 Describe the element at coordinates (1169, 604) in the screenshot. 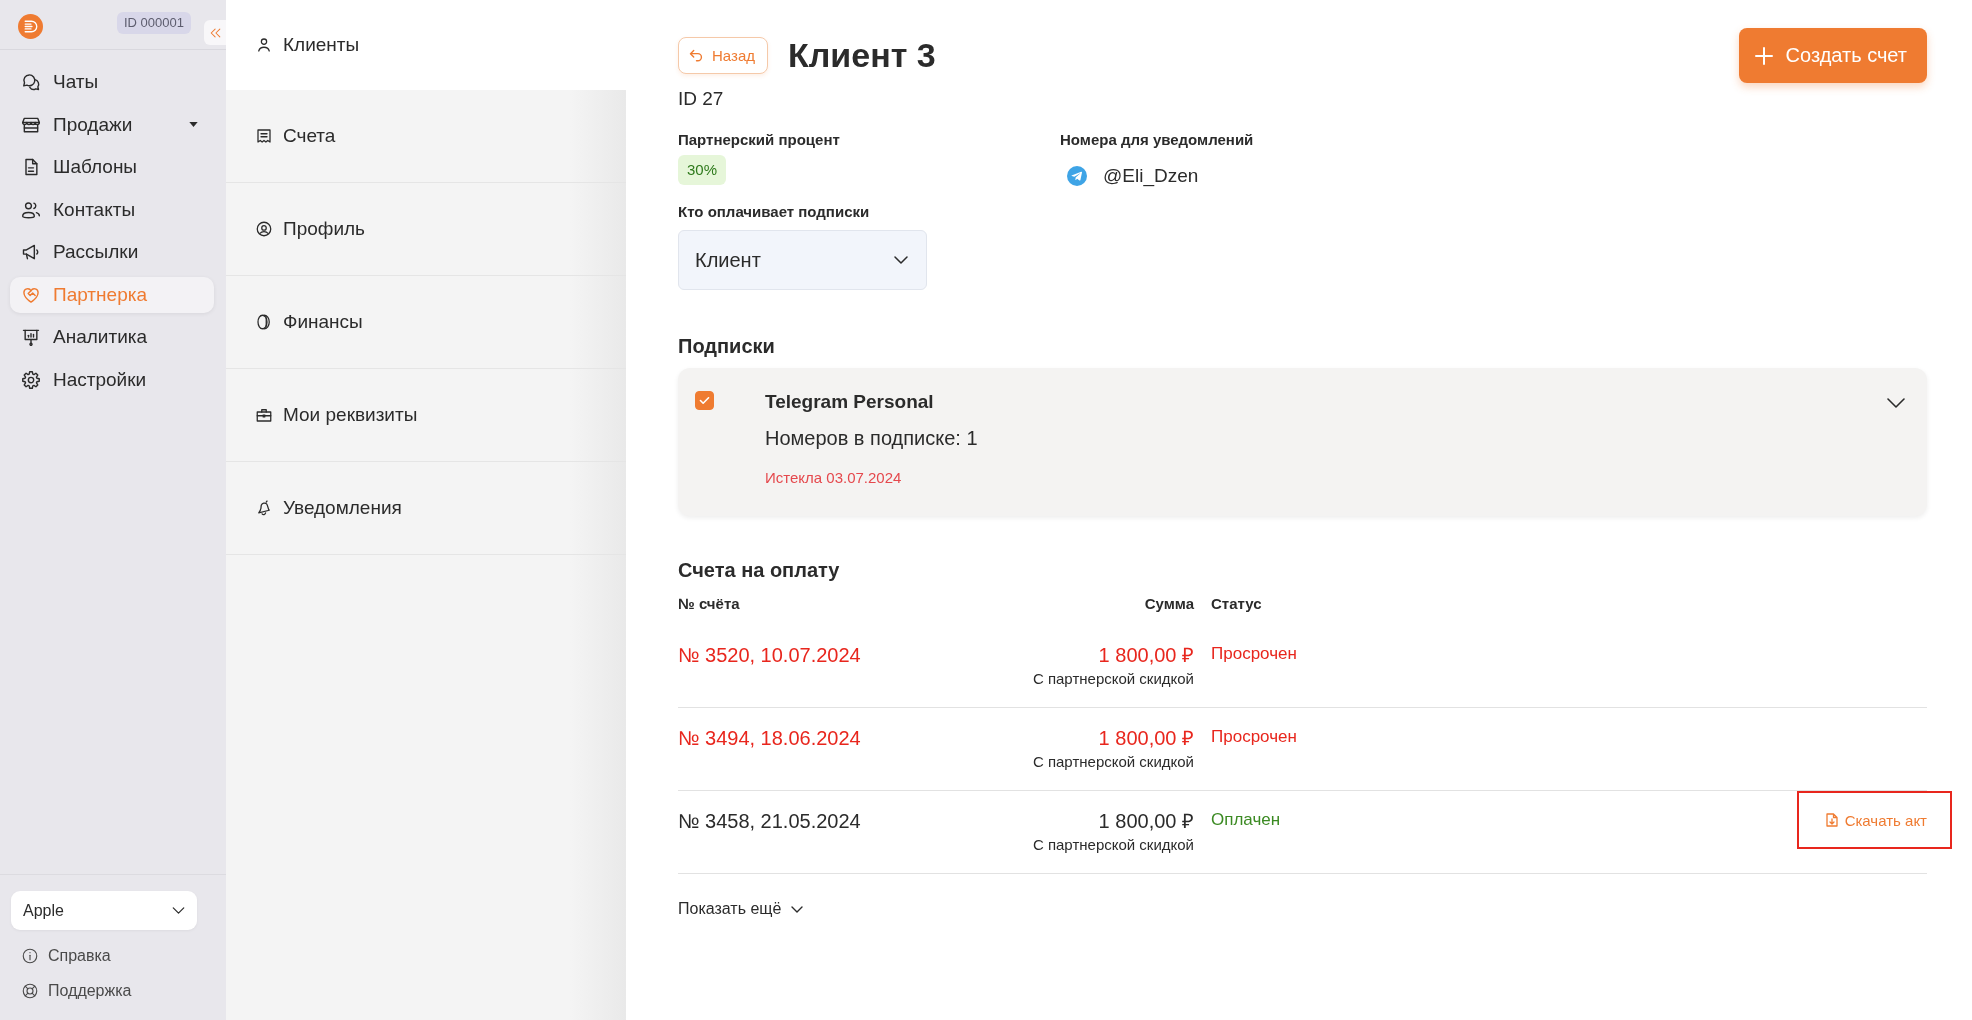

I see `column-header: Сумма` at that location.